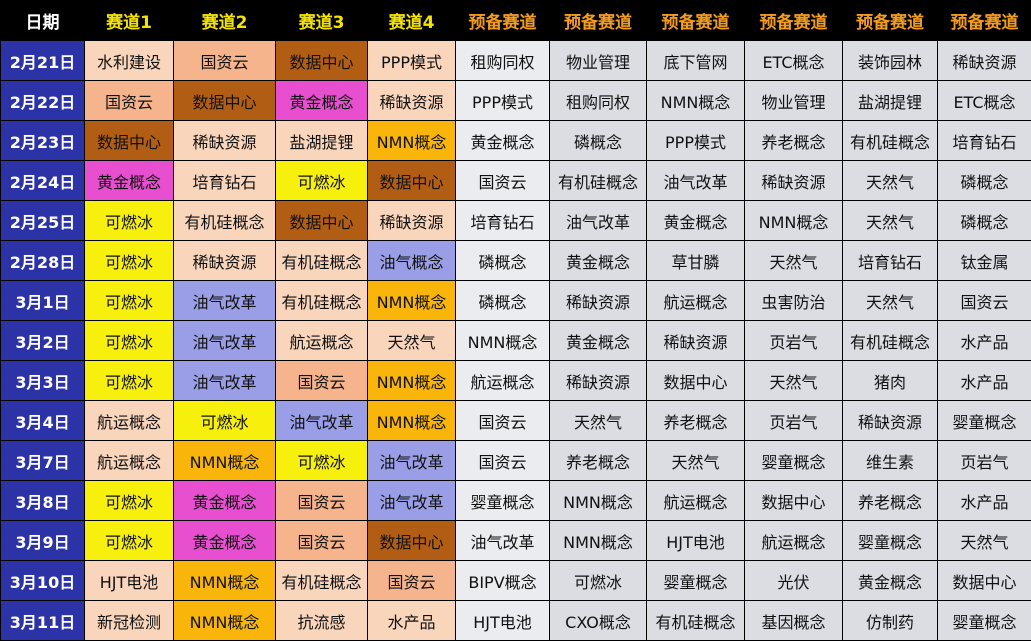 The width and height of the screenshot is (1031, 641). I want to click on reserve-cell: 磷概念, so click(984, 180).